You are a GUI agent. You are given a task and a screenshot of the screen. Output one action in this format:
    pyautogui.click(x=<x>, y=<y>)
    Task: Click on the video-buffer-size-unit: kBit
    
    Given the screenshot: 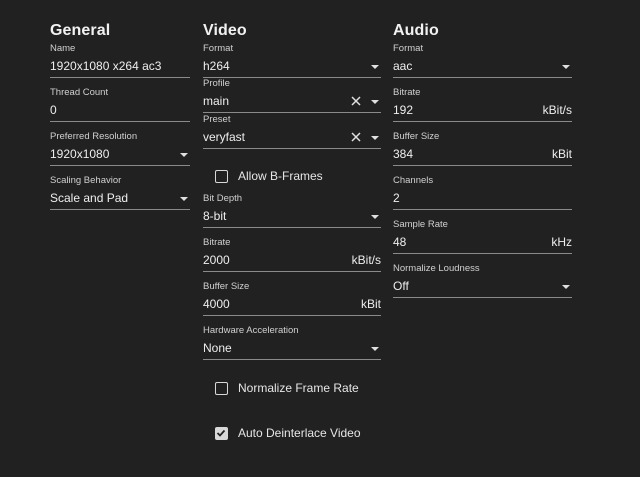 What is the action you would take?
    pyautogui.click(x=370, y=304)
    